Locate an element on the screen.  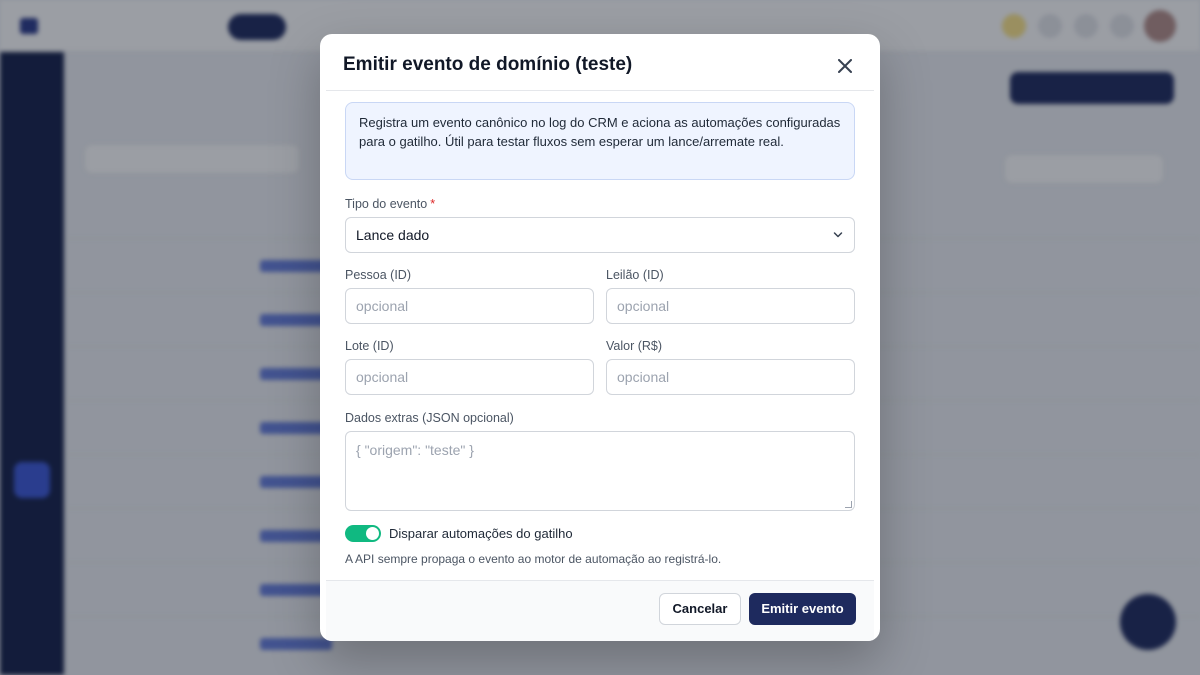
resize-handle is located at coordinates (848, 504).